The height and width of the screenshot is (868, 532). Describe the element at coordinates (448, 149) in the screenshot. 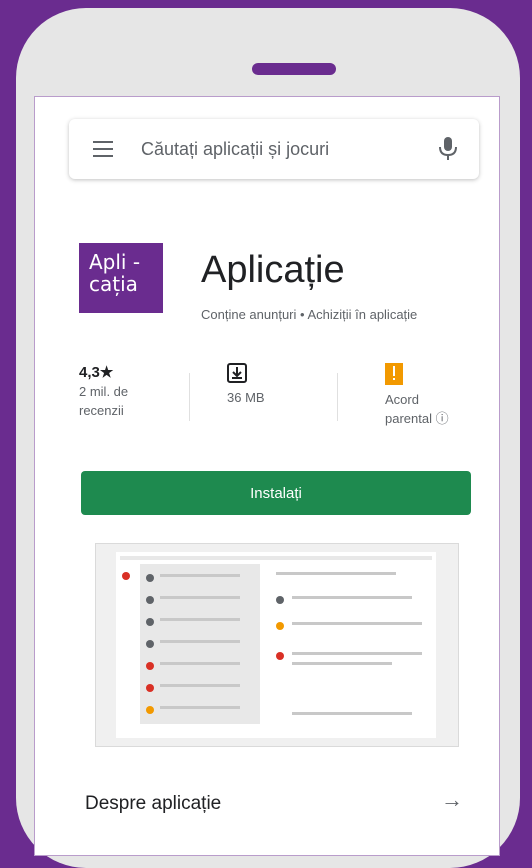

I see `microphone-icon` at that location.